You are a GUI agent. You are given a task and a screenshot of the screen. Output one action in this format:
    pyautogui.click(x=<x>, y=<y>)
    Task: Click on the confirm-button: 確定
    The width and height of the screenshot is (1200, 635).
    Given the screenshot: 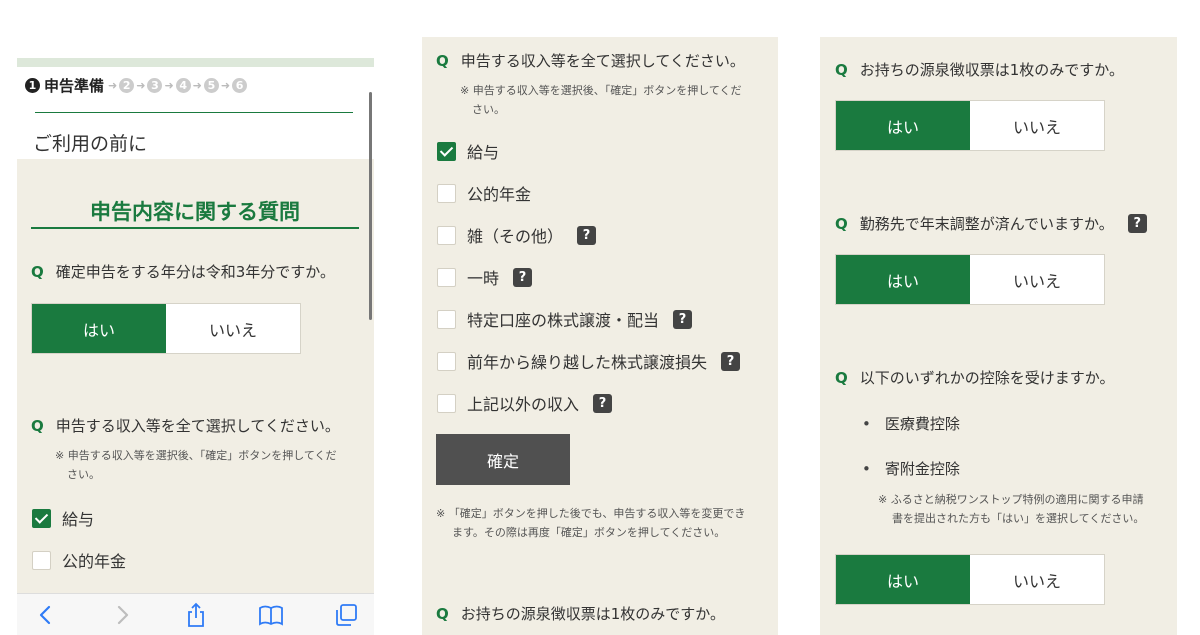 What is the action you would take?
    pyautogui.click(x=503, y=459)
    